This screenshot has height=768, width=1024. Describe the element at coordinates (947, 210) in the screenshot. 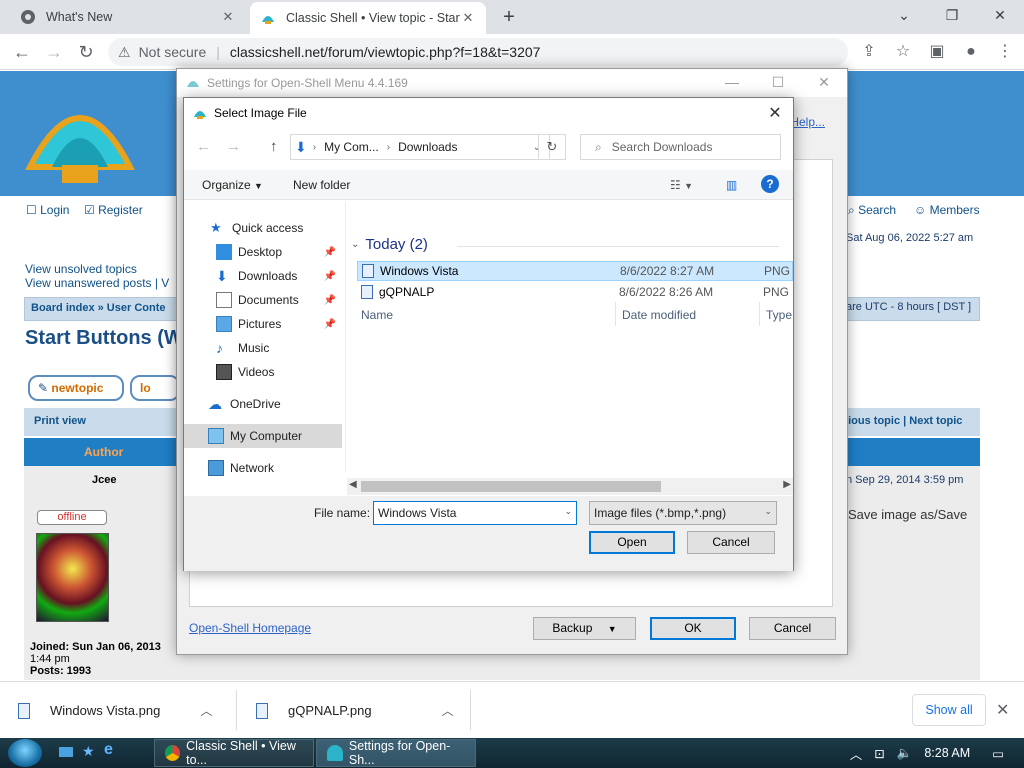

I see `members-link: ☺ Members` at that location.